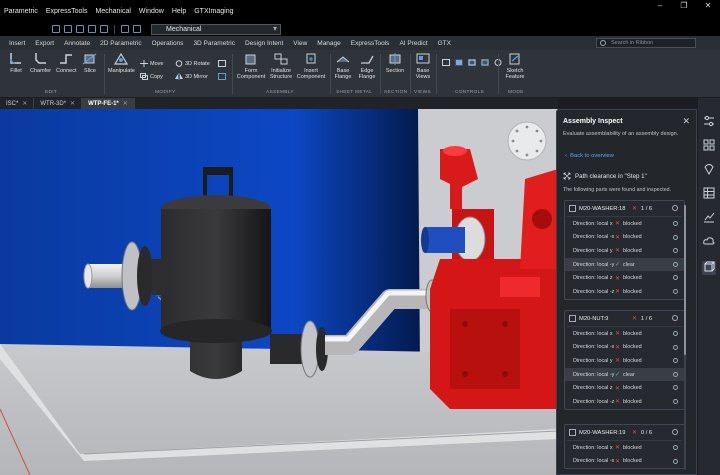 The image size is (720, 475). Describe the element at coordinates (423, 66) in the screenshot. I see `base-views-button: Base Views` at that location.